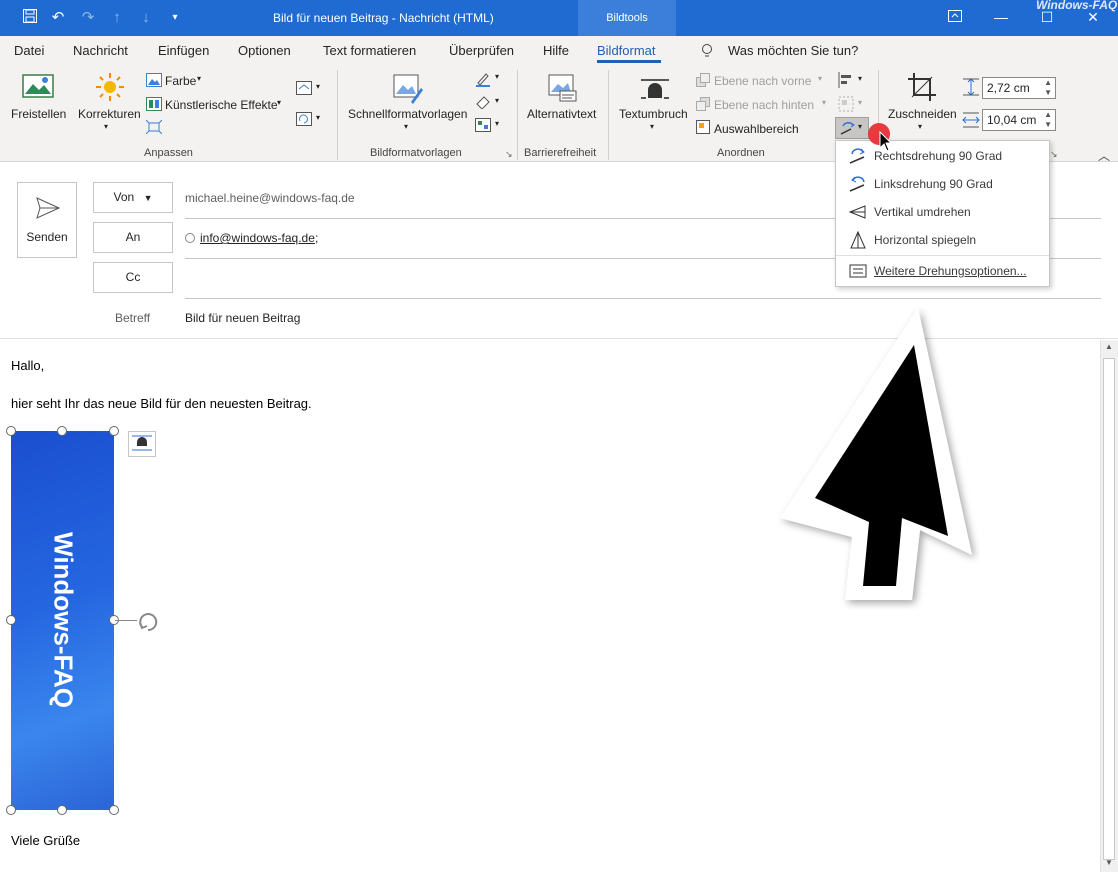 The width and height of the screenshot is (1118, 872). Describe the element at coordinates (1104, 155) in the screenshot. I see `collapse-ribbon-icon: ︿` at that location.